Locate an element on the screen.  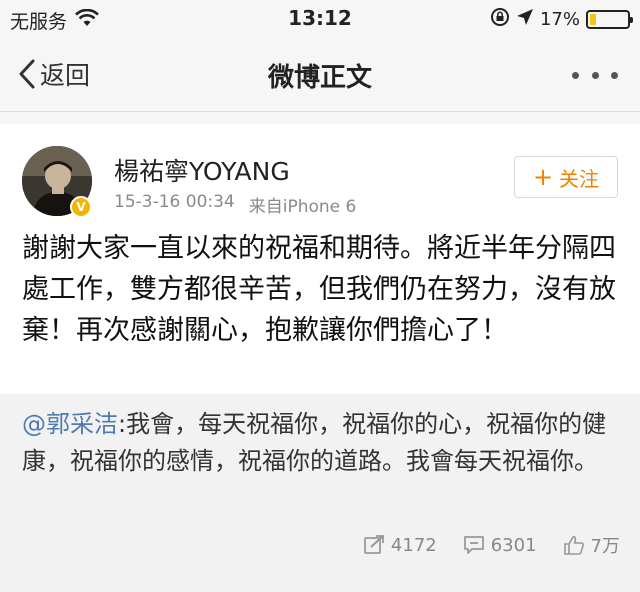
status-right: 17% is located at coordinates (558, 19).